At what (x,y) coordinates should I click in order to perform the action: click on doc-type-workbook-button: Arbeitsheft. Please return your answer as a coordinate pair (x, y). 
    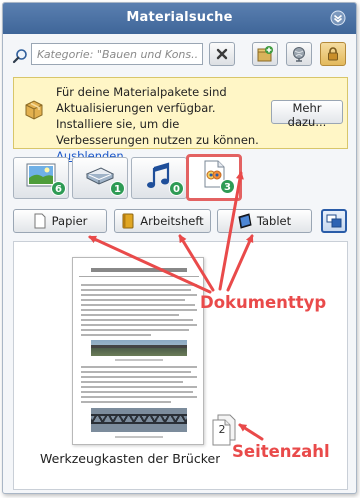
    Looking at the image, I should click on (162, 221).